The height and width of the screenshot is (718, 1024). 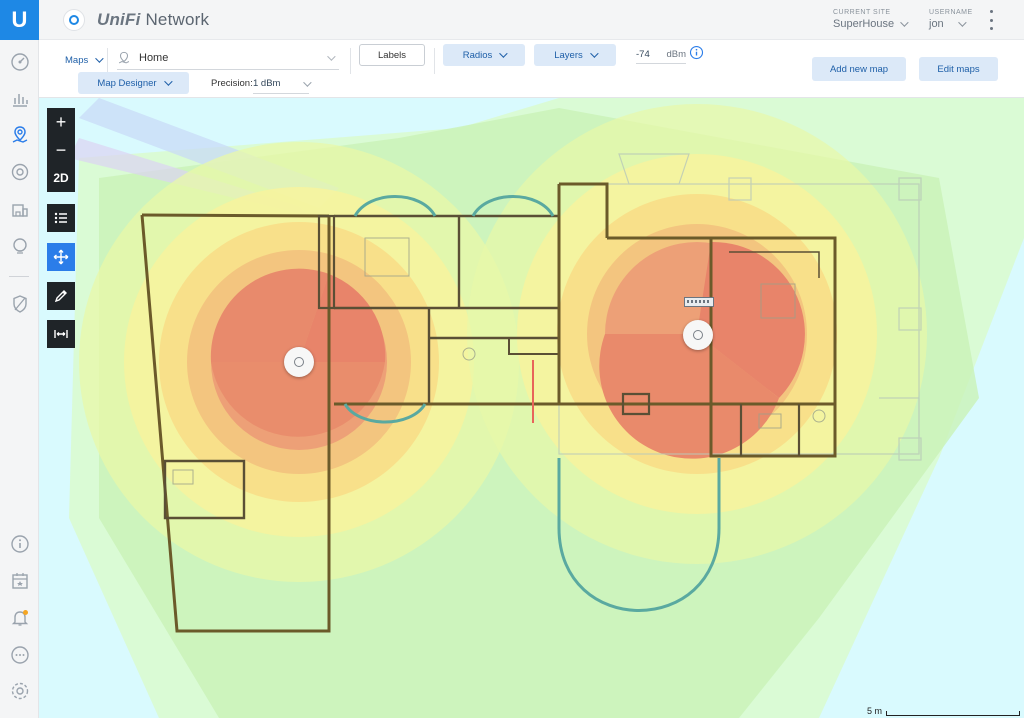 I want to click on labels-button: Labels, so click(x=392, y=55).